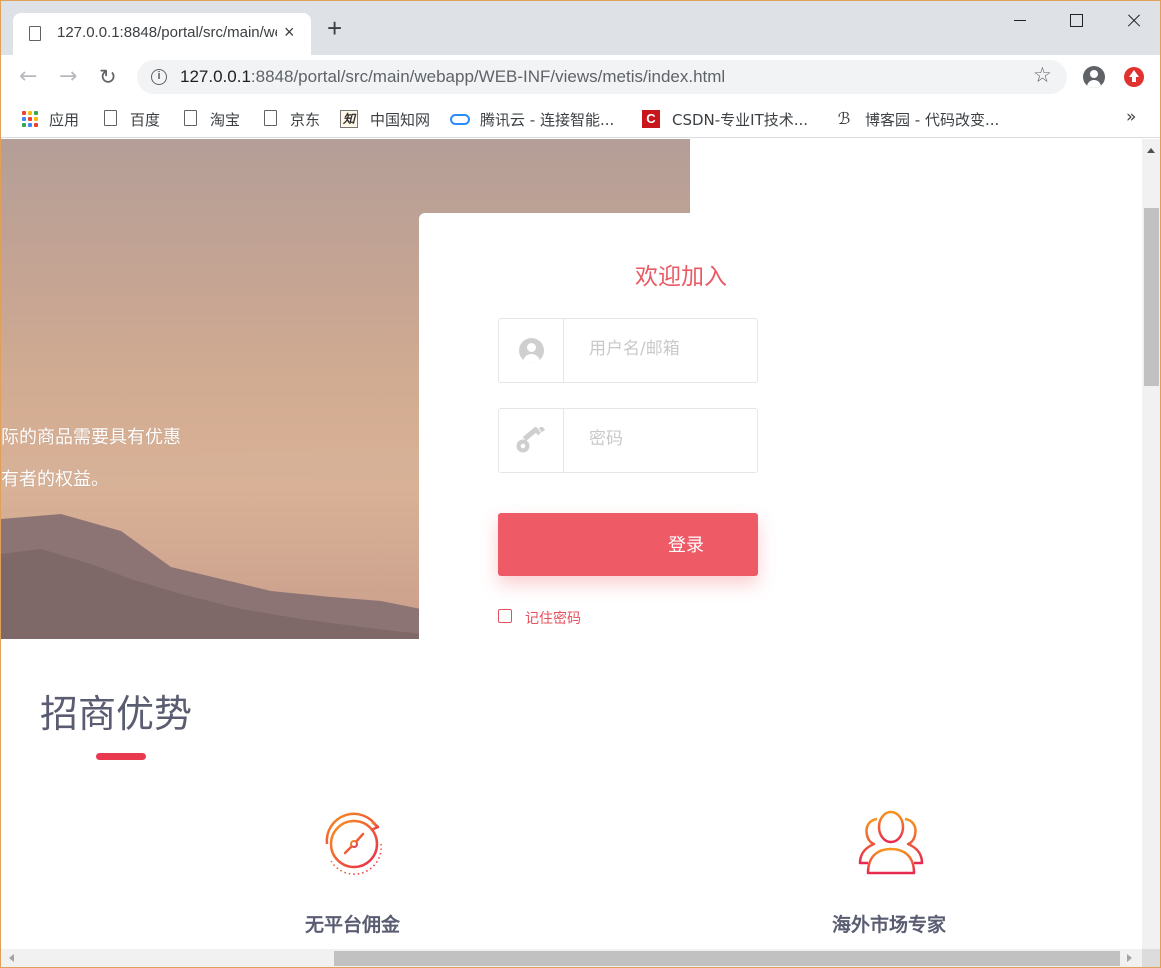  I want to click on login-button-label: 登录, so click(686, 545).